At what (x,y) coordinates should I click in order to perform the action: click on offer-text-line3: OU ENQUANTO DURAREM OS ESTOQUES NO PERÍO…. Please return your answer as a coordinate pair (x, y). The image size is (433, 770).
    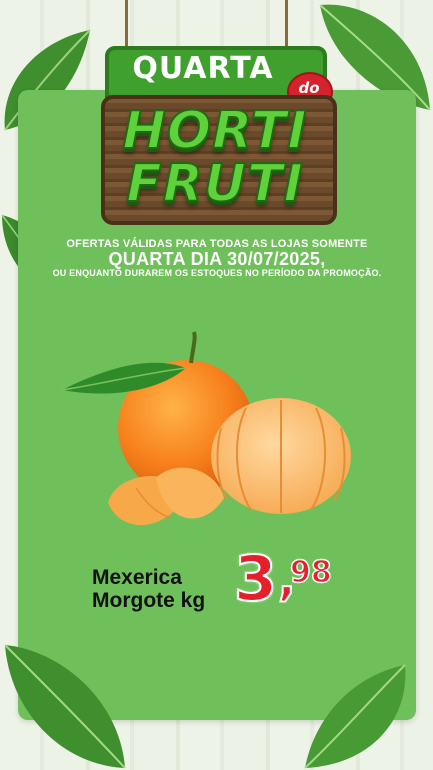
    Looking at the image, I should click on (217, 273).